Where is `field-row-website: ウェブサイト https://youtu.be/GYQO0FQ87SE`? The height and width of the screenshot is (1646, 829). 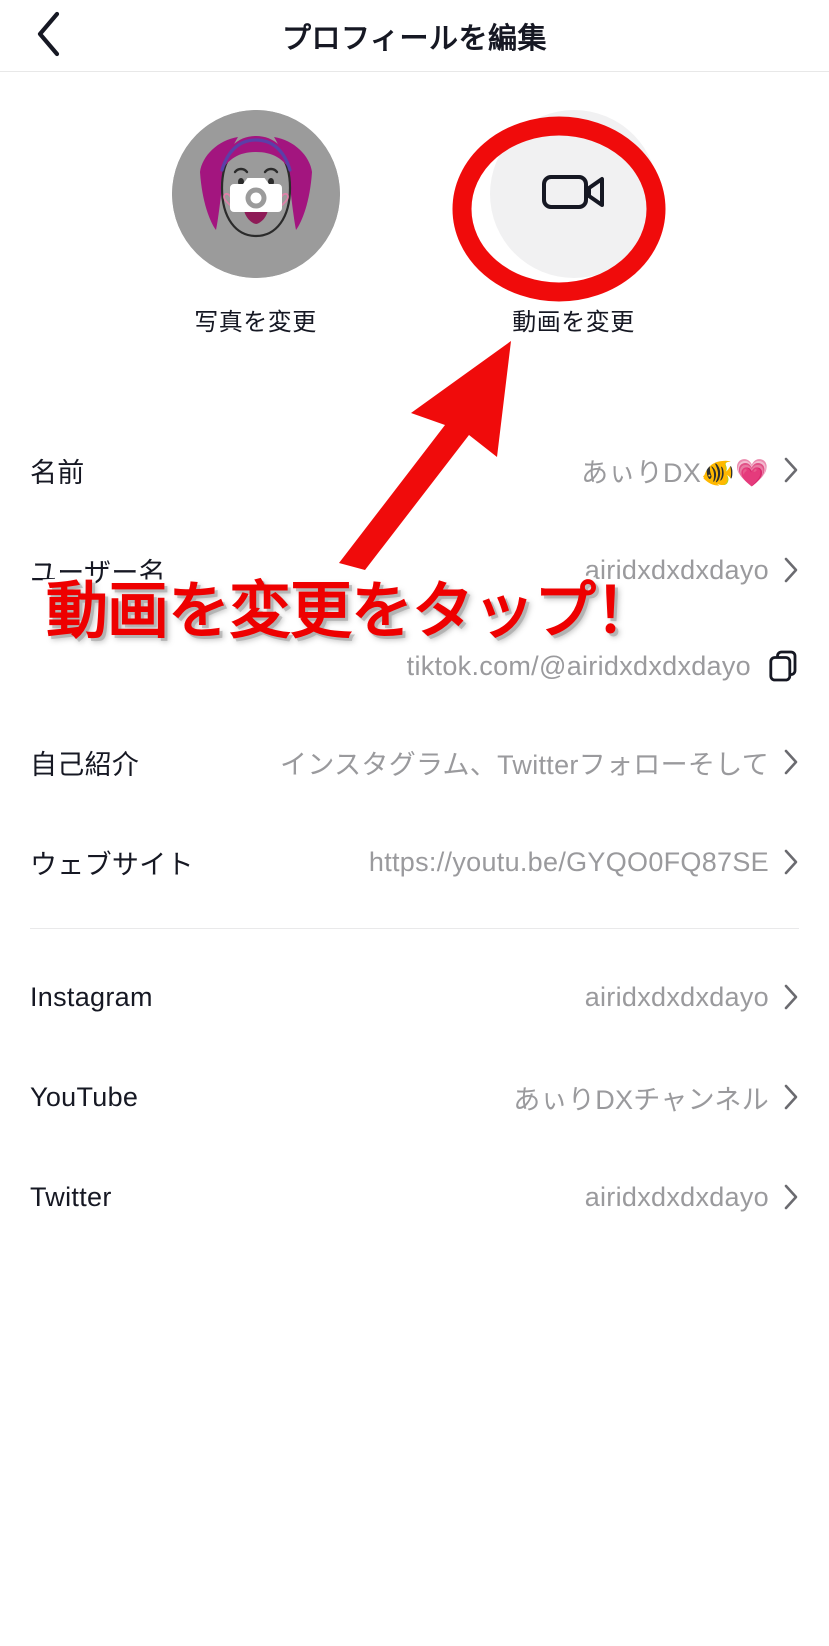
field-row-website: ウェブサイト https://youtu.be/GYQO0FQ87SE is located at coordinates (414, 862).